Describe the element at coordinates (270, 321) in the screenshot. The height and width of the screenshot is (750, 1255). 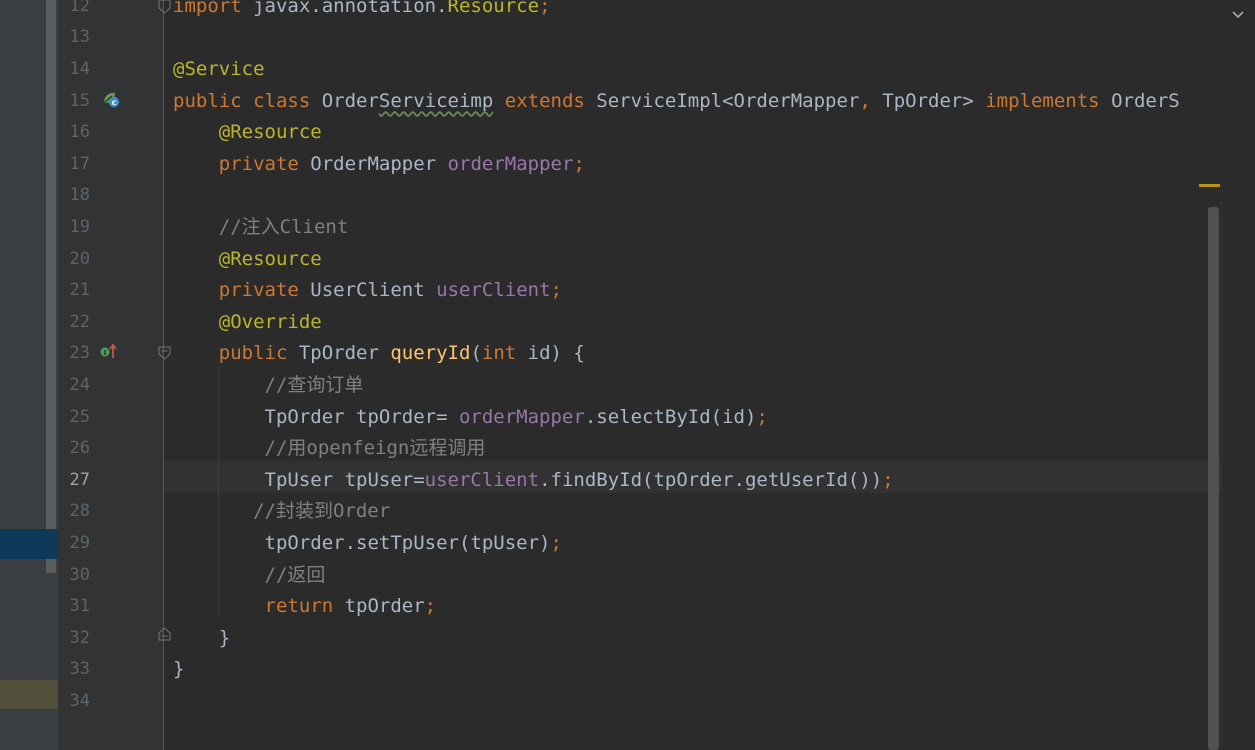
I see `code-token: @Override` at that location.